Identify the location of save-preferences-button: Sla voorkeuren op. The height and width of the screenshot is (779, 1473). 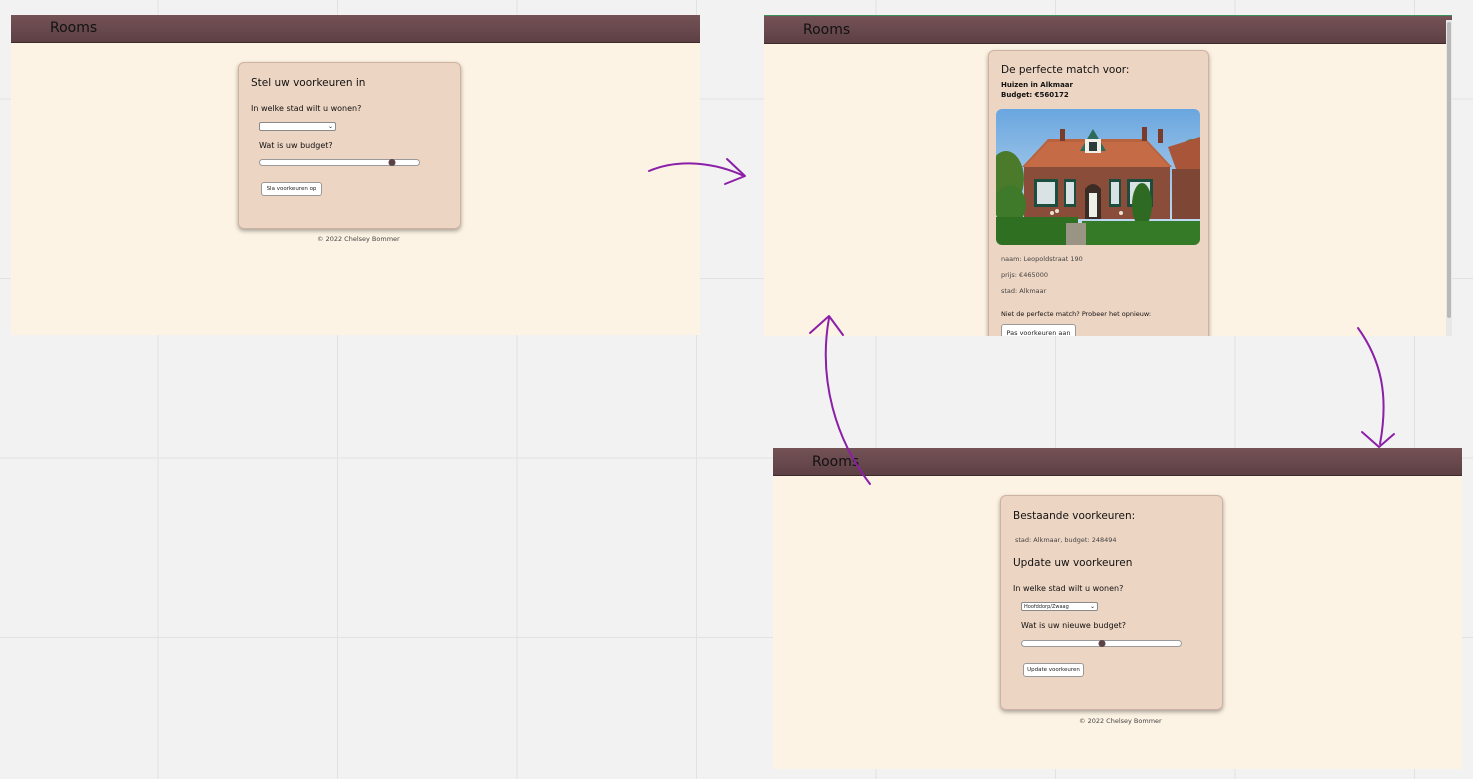
(291, 189).